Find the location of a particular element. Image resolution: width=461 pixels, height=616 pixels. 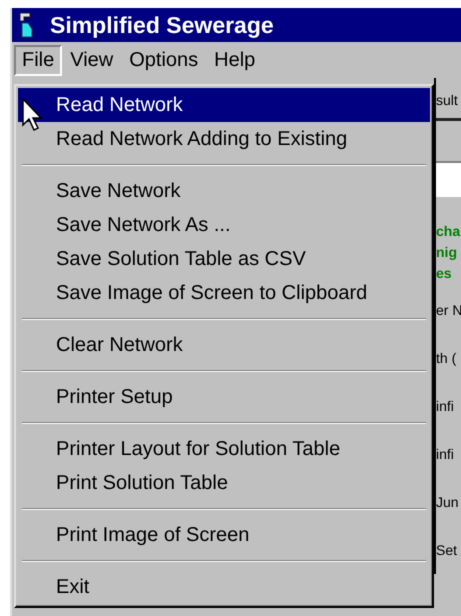

input-field is located at coordinates (448, 179).